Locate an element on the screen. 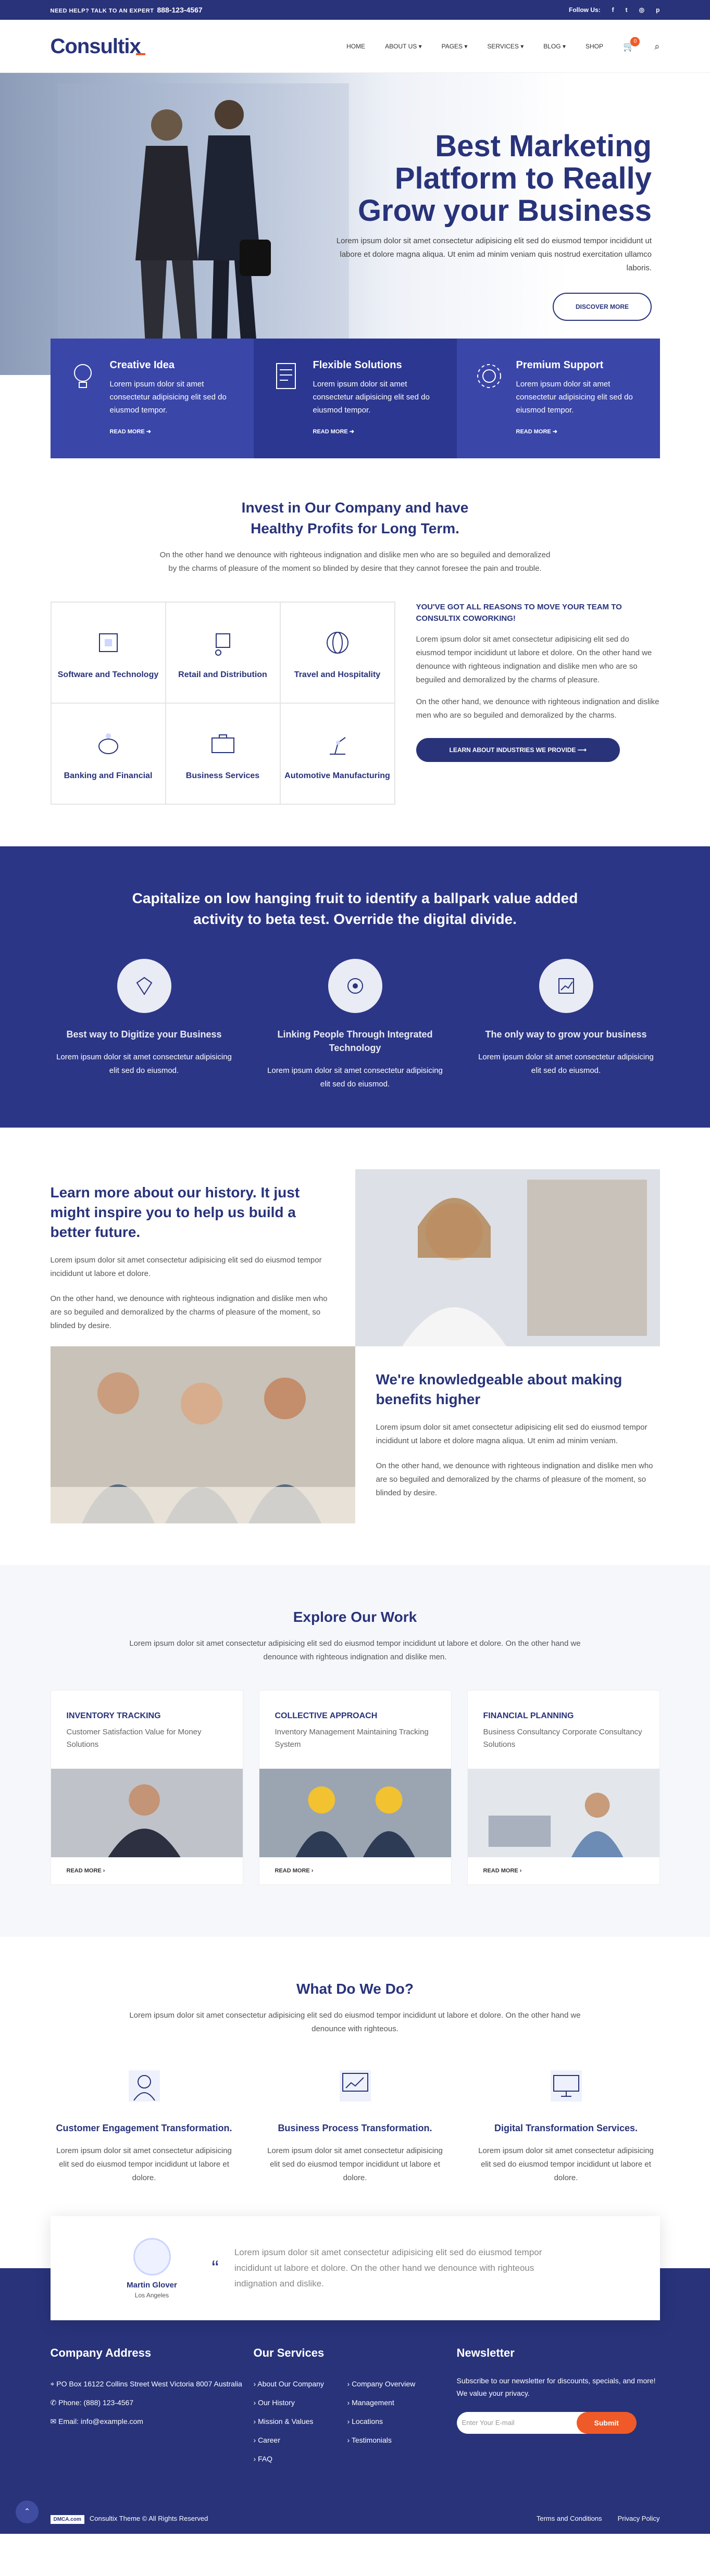  industry-software: Software and Technology is located at coordinates (109, 652).